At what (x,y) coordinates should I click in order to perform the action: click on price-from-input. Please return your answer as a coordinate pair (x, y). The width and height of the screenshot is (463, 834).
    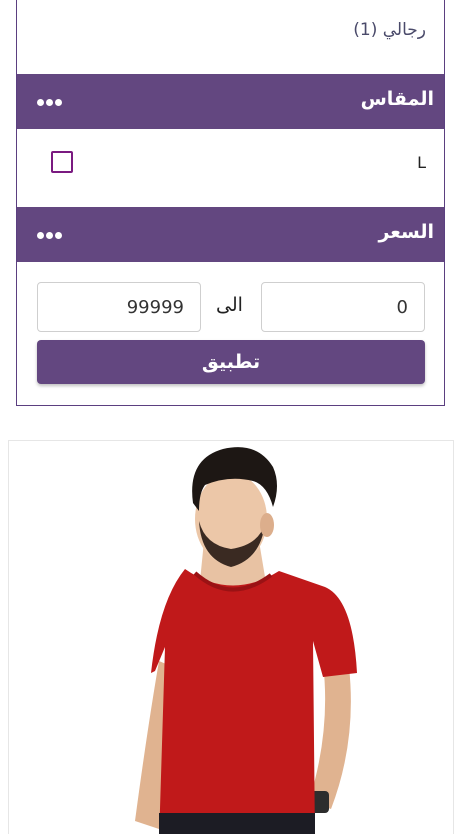
    Looking at the image, I should click on (343, 307).